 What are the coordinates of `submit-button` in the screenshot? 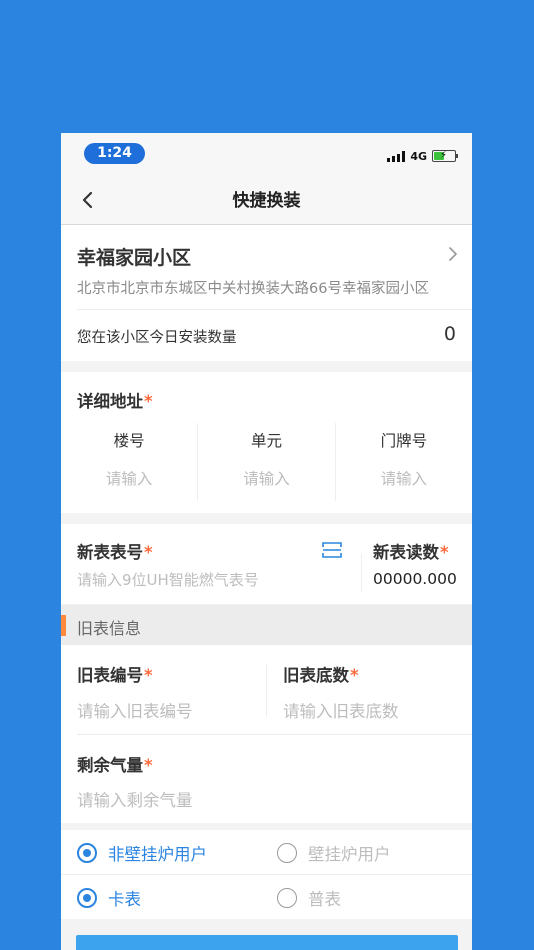 It's located at (267, 942).